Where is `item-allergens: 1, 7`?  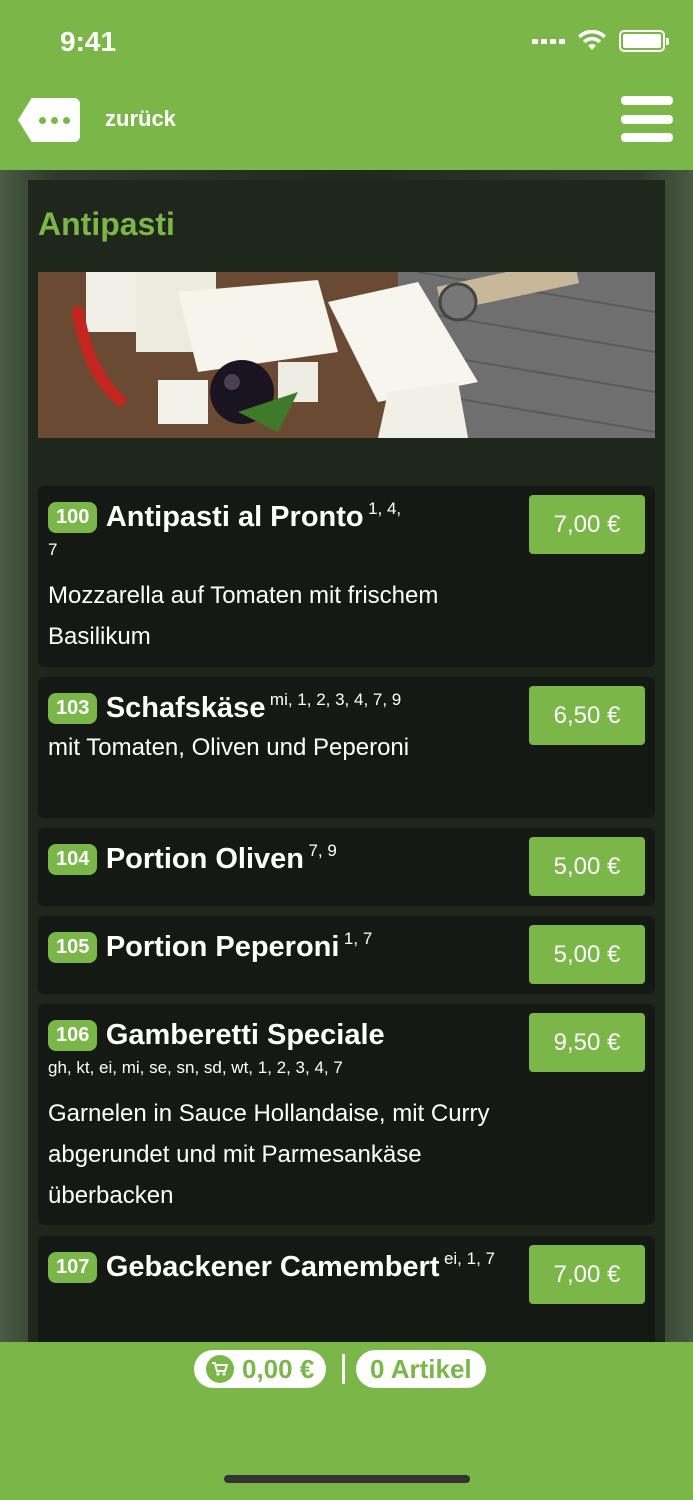 item-allergens: 1, 7 is located at coordinates (358, 938).